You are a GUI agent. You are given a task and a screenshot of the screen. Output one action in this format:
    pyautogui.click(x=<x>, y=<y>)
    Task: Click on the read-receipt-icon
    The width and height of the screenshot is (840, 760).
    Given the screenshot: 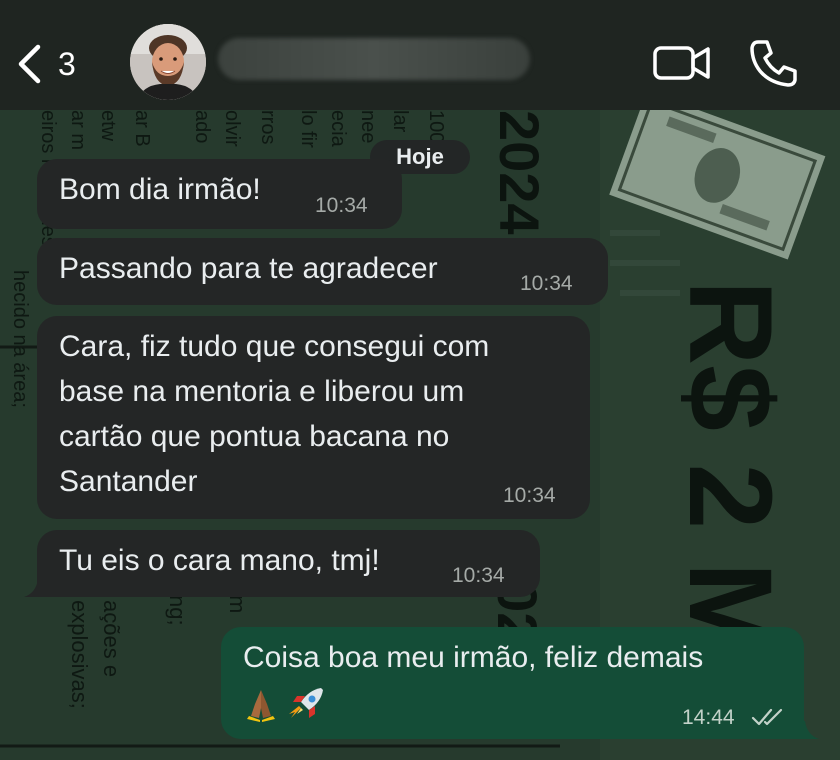 What is the action you would take?
    pyautogui.click(x=767, y=717)
    